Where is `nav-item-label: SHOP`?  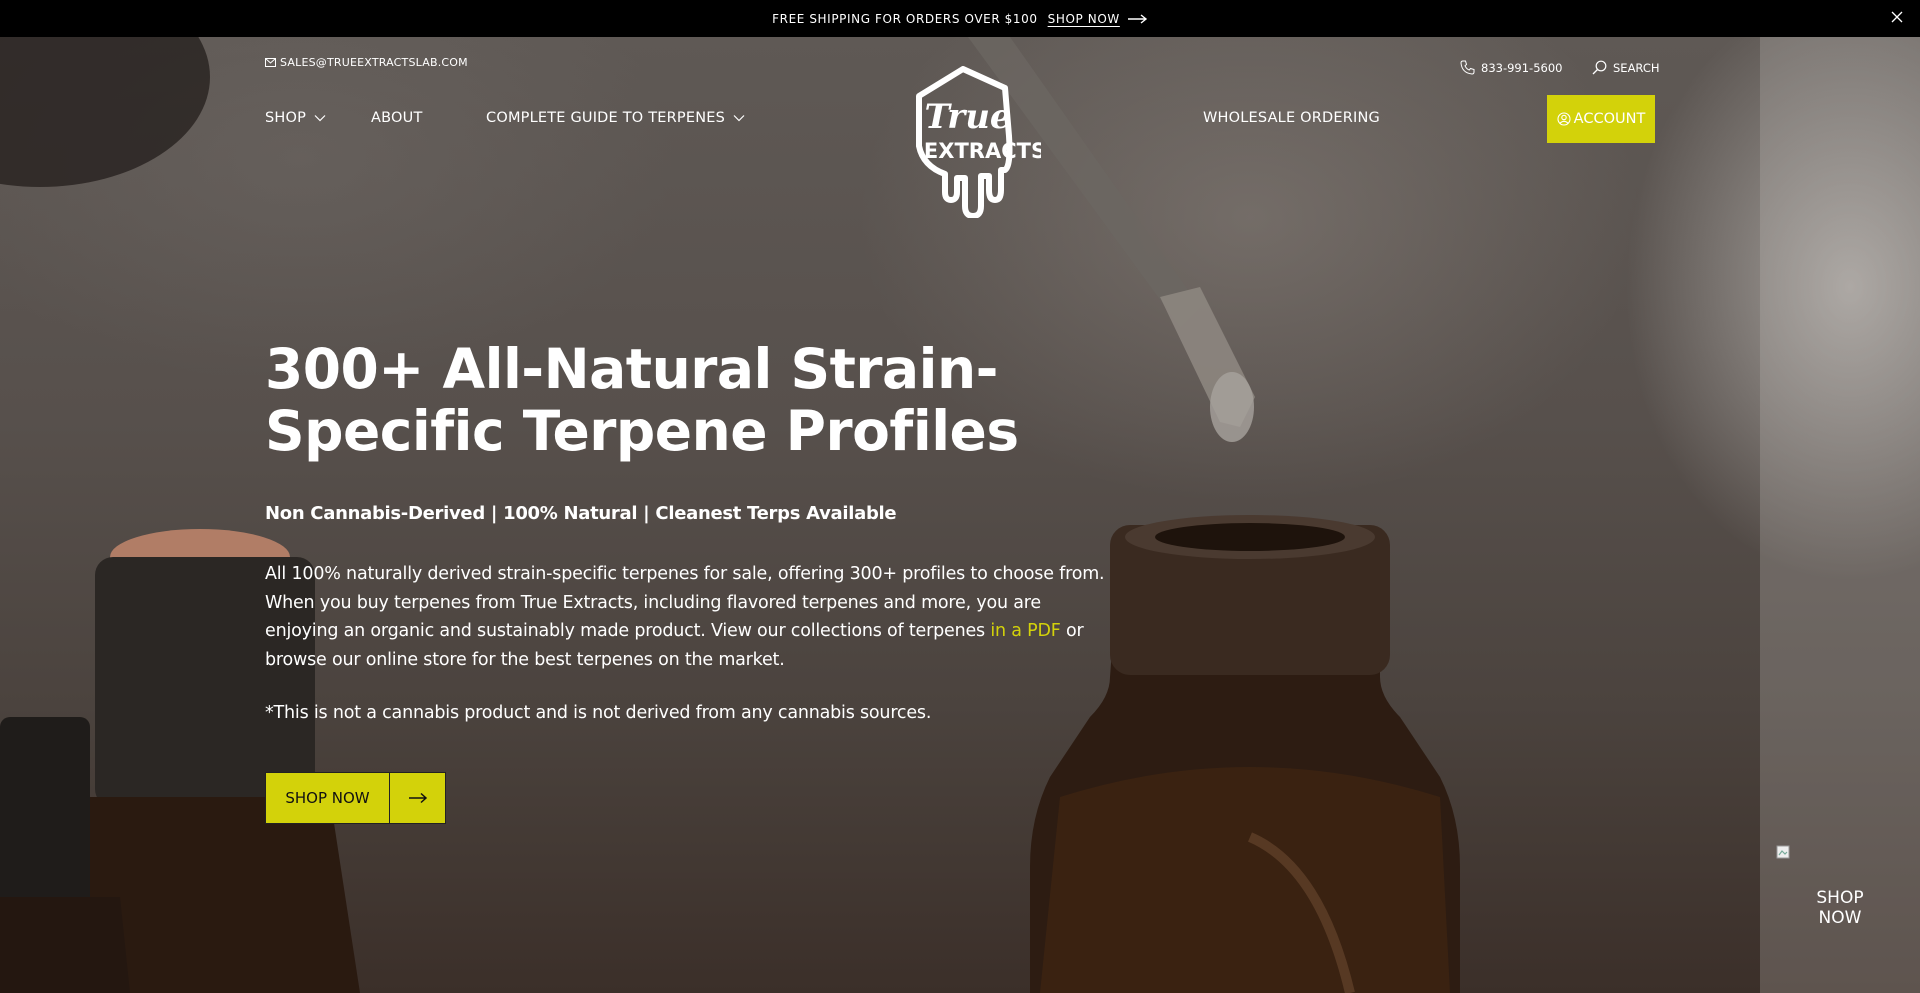 nav-item-label: SHOP is located at coordinates (286, 118).